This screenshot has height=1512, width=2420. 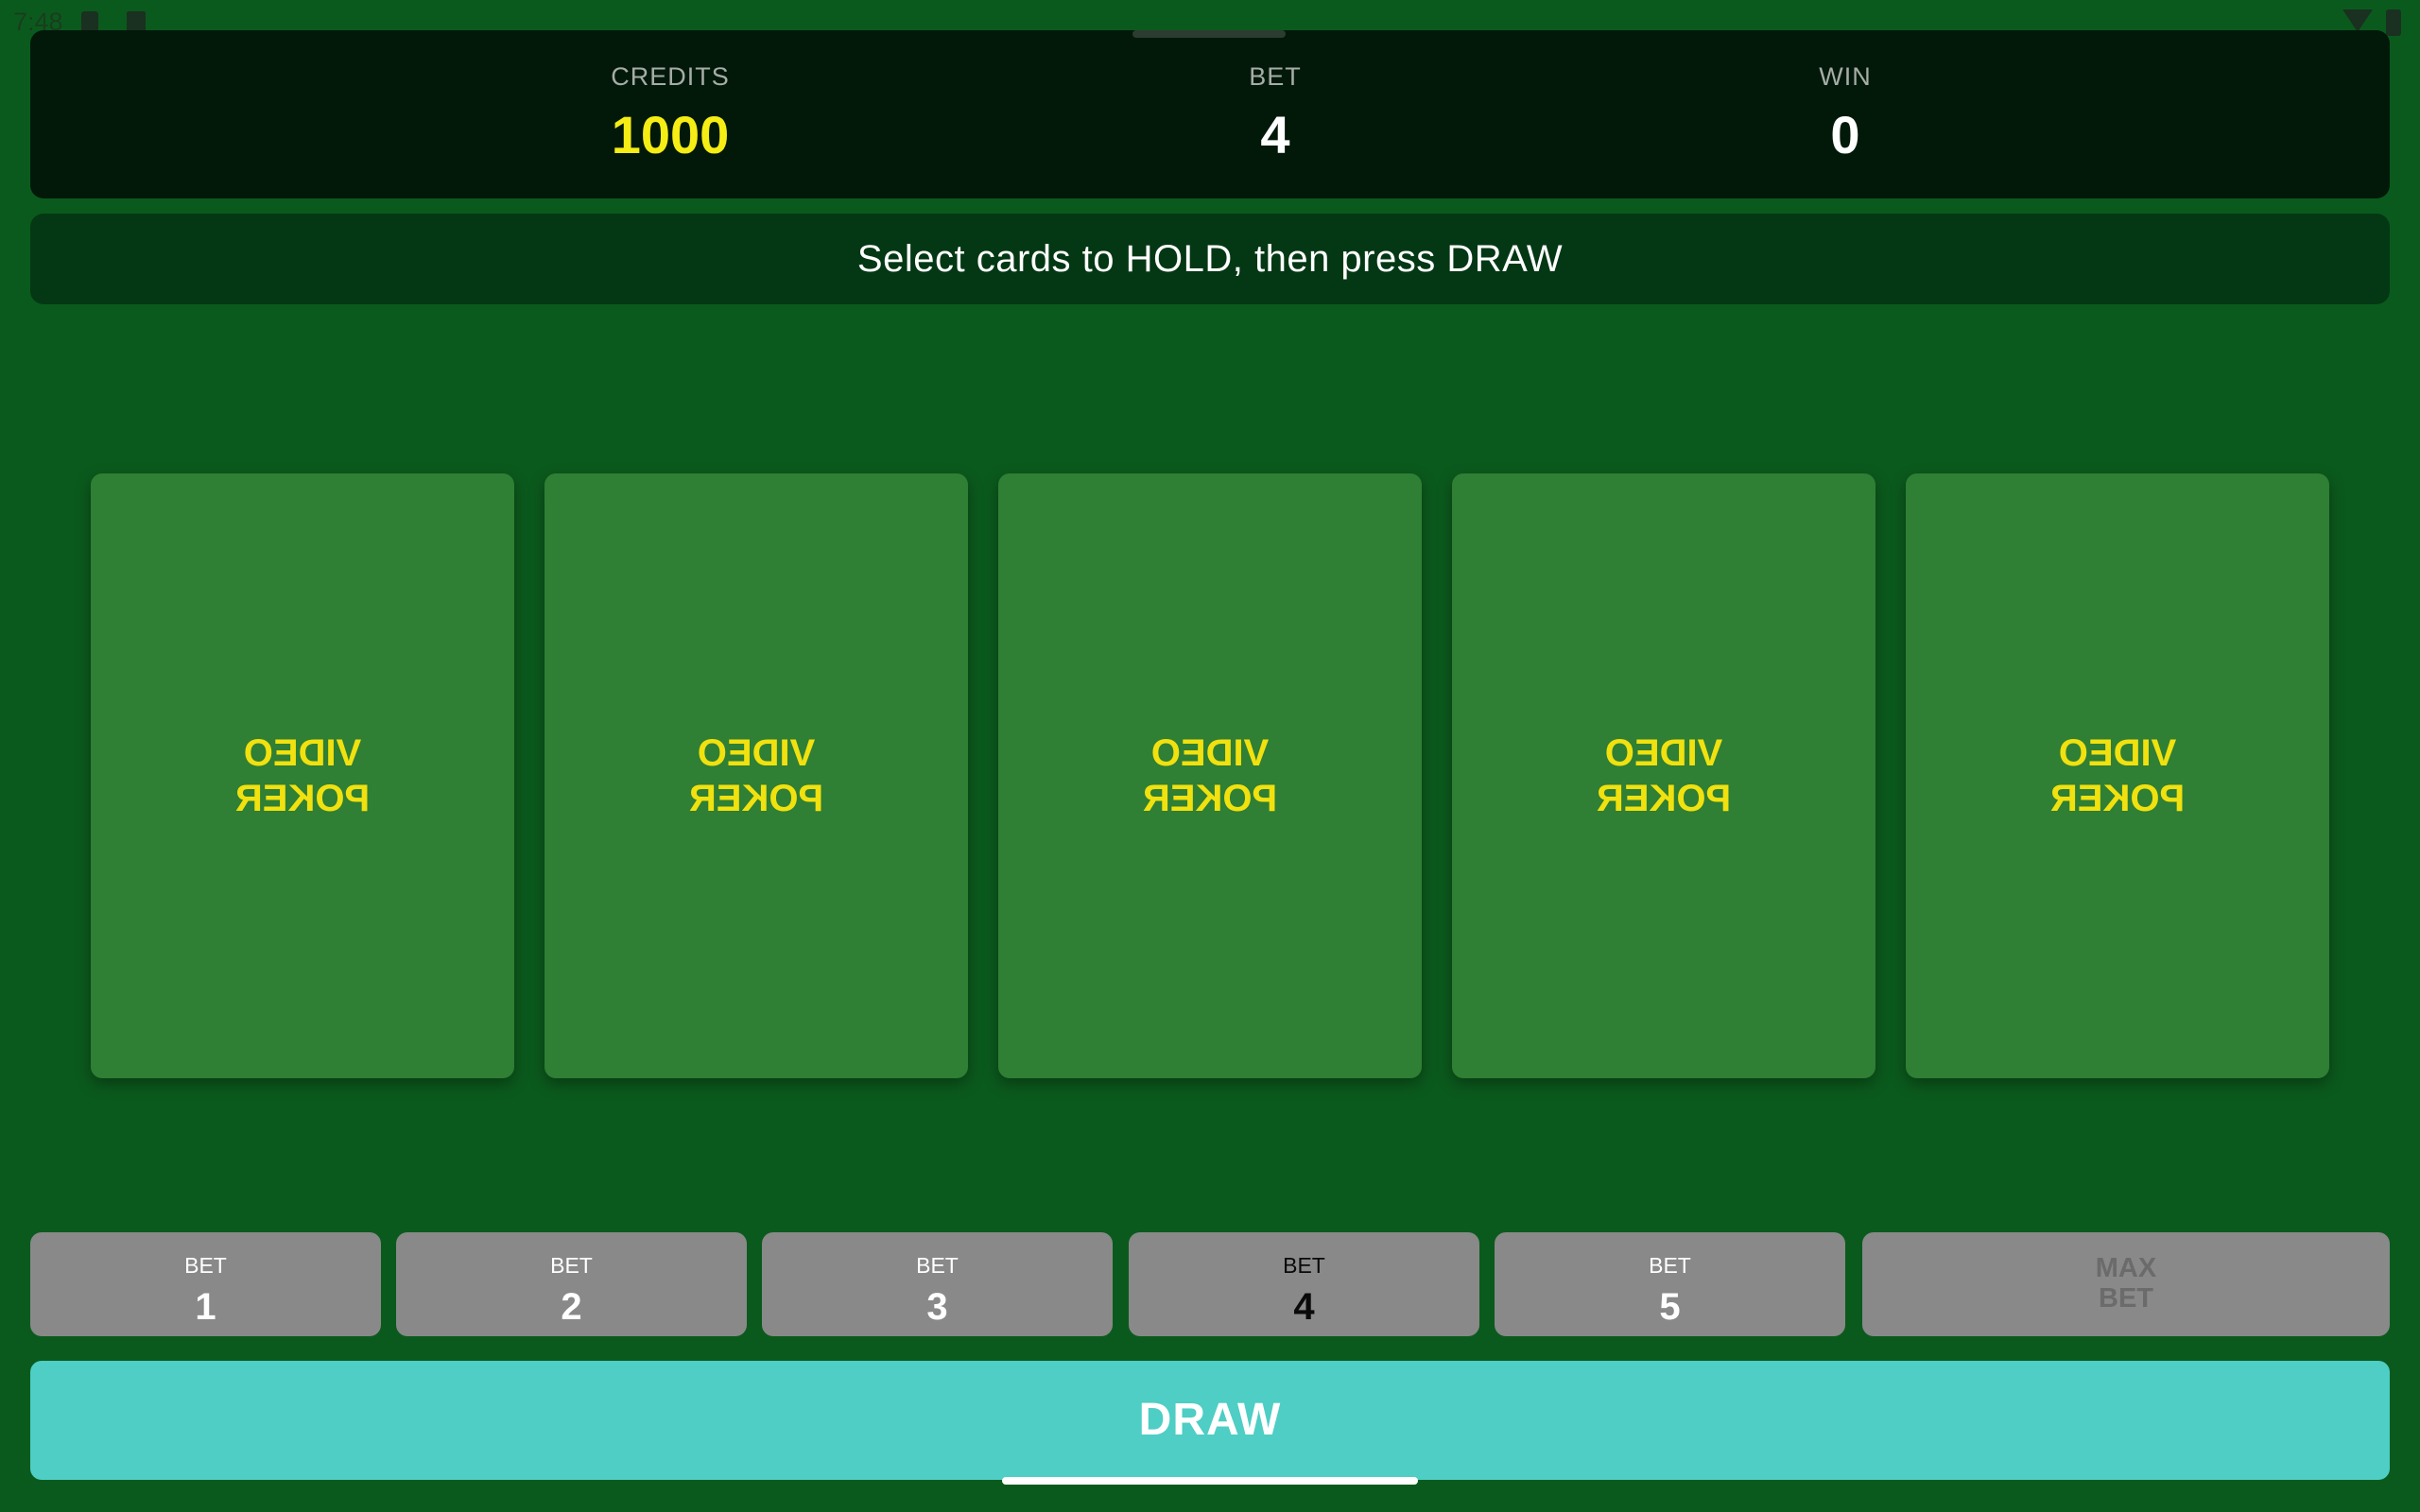 I want to click on max-bet-line2: BET, so click(x=2126, y=1298).